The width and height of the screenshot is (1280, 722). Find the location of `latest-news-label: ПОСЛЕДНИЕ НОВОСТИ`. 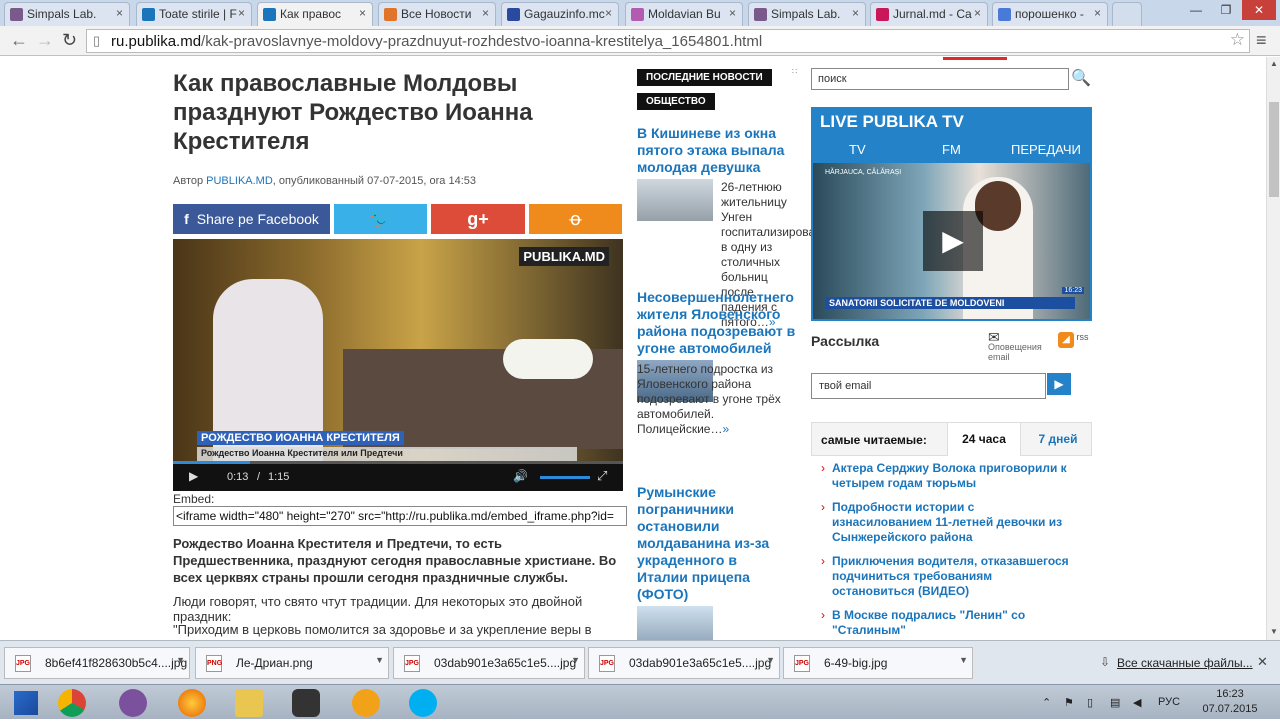

latest-news-label: ПОСЛЕДНИЕ НОВОСТИ is located at coordinates (704, 77).